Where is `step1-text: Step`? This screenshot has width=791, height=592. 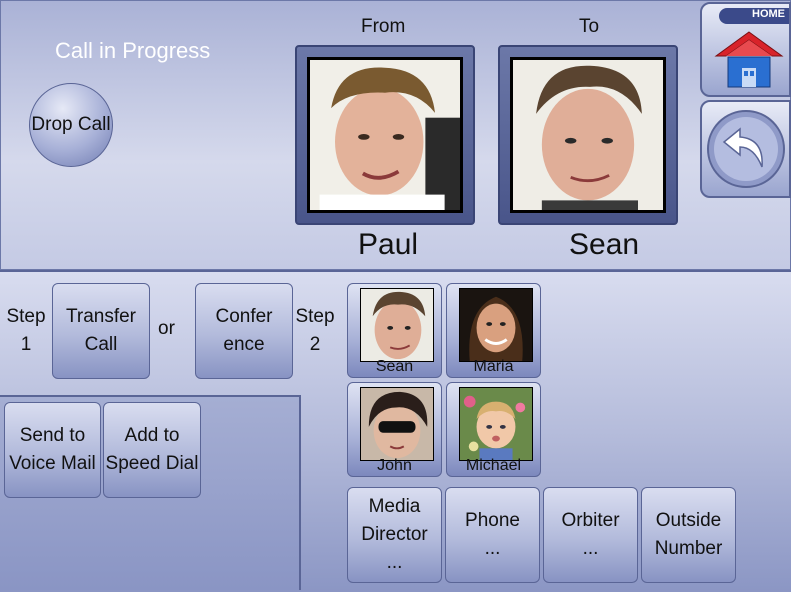 step1-text: Step is located at coordinates (26, 316).